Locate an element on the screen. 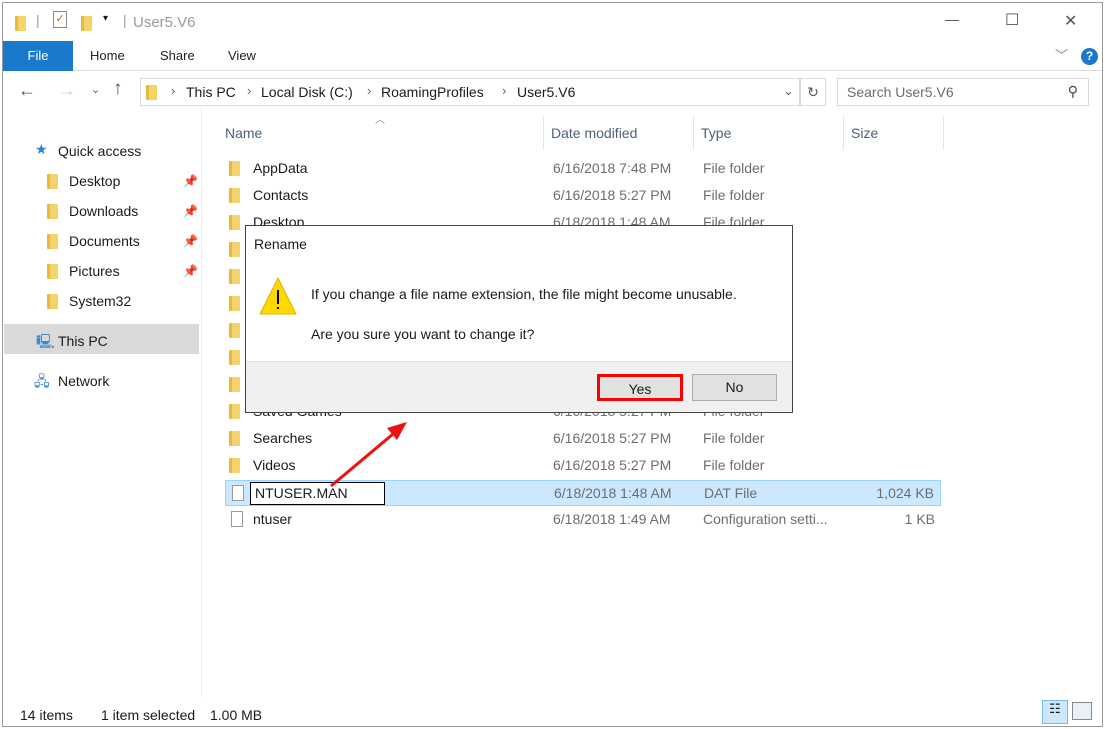 This screenshot has height=729, width=1105. minimize-button: — is located at coordinates (952, 19).